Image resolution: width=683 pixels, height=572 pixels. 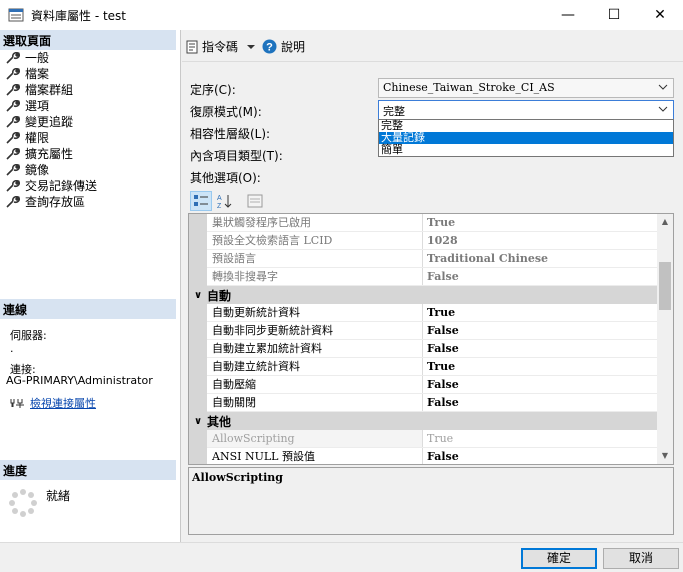 I want to click on property-name: 自動建立累加統計資料, so click(x=315, y=348).